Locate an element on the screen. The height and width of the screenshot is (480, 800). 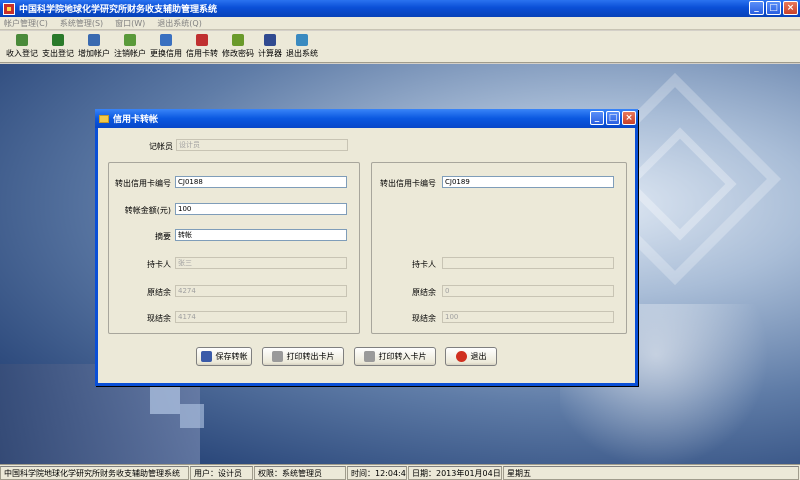
toolbar-income-register-button: 收入登记 is located at coordinates (22, 48).